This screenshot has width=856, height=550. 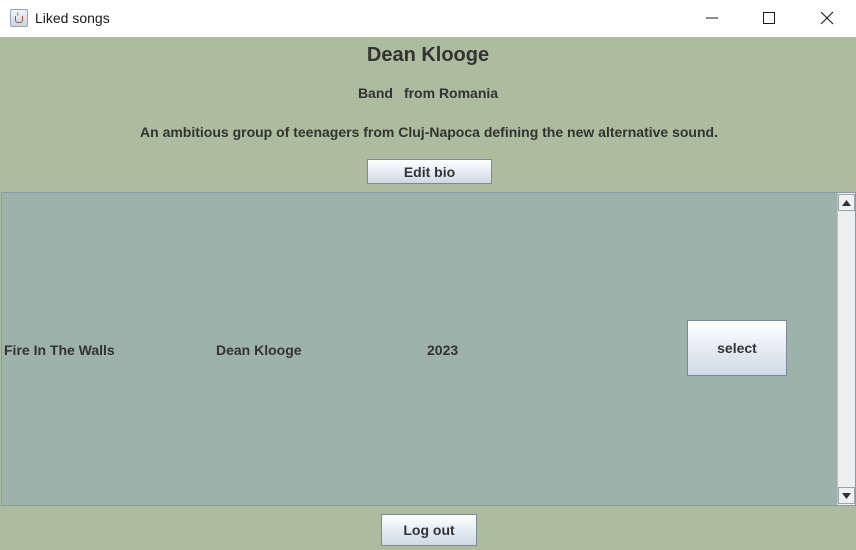 What do you see at coordinates (259, 350) in the screenshot?
I see `song-artist: Dean Klooge` at bounding box center [259, 350].